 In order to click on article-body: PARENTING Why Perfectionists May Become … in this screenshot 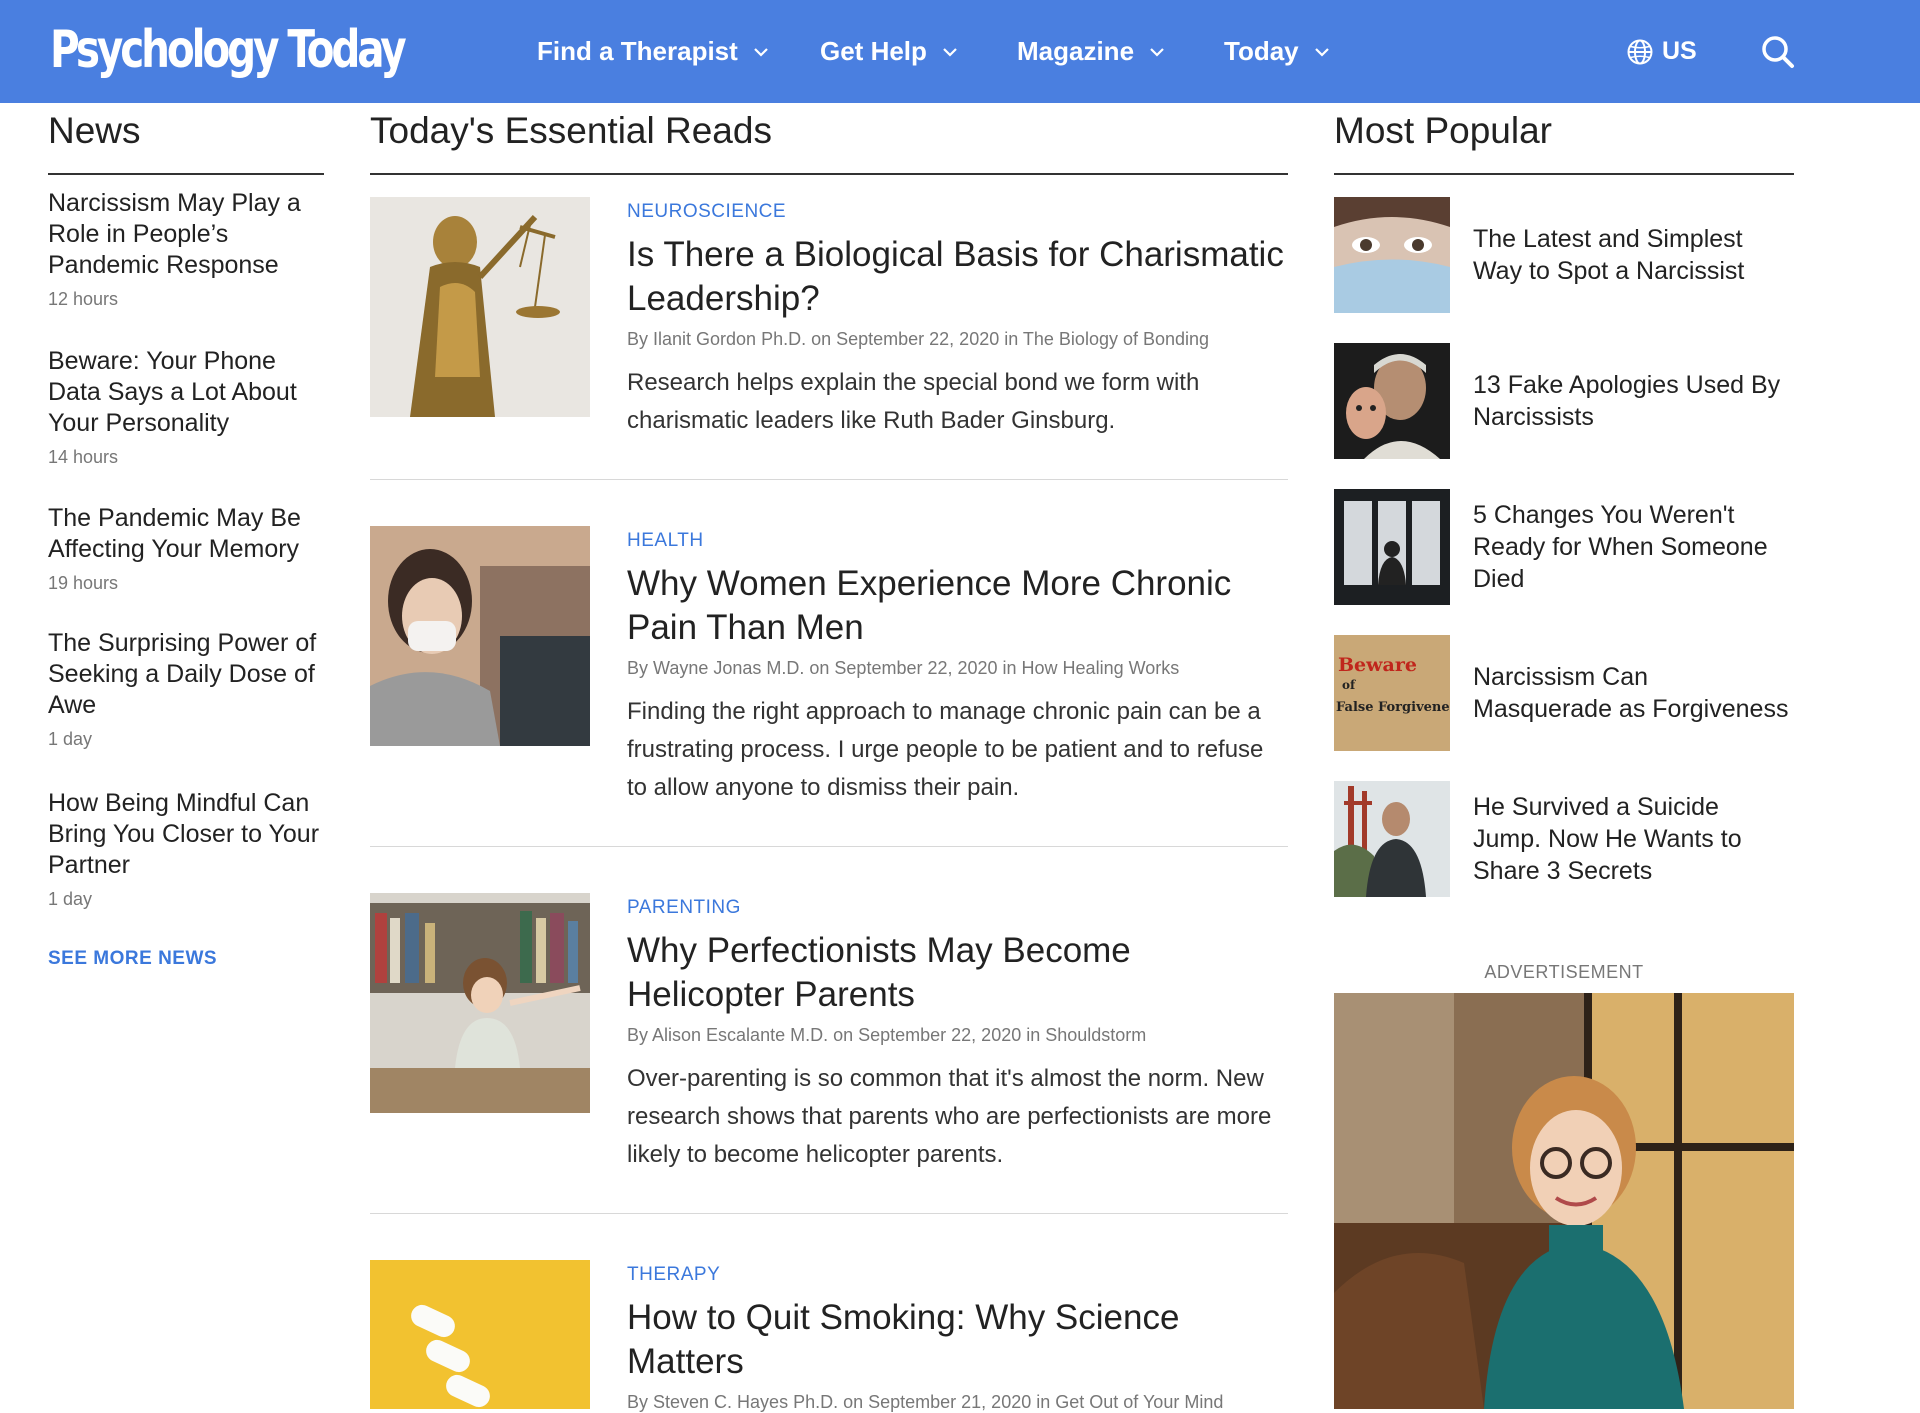, I will do `click(957, 1033)`.